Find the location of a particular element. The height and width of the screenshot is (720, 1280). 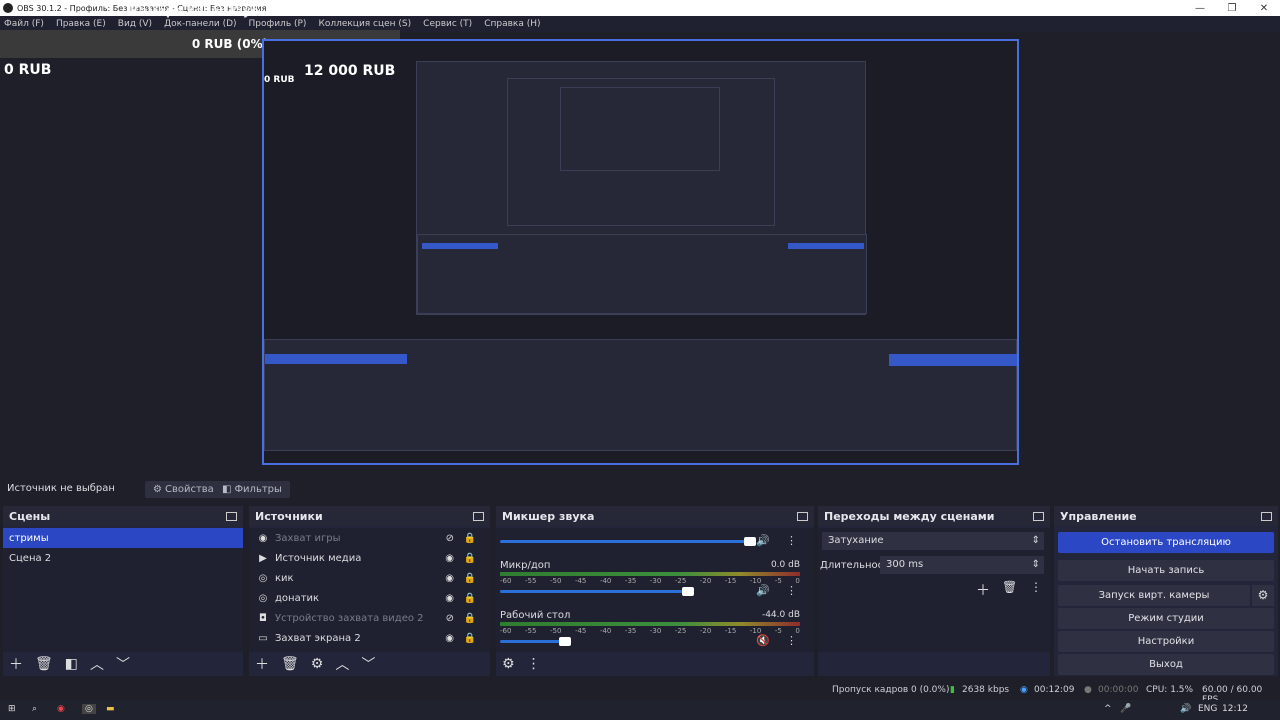

menu-tools: Сервис (T) is located at coordinates (447, 24).